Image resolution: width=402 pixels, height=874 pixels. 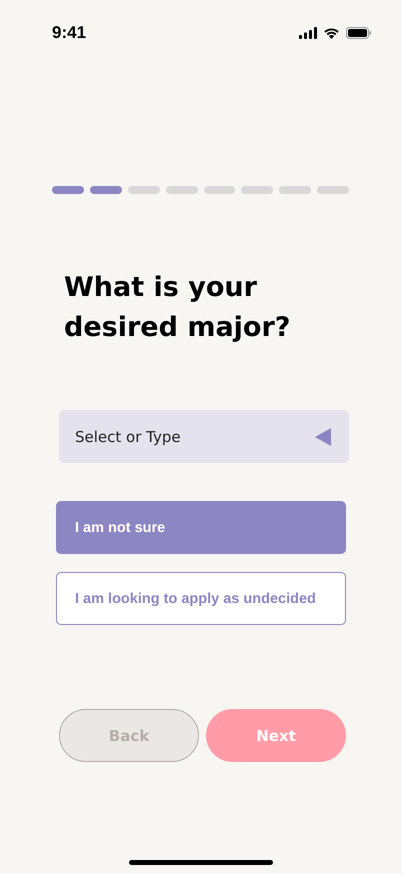 What do you see at coordinates (331, 33) in the screenshot?
I see `wifi-icon` at bounding box center [331, 33].